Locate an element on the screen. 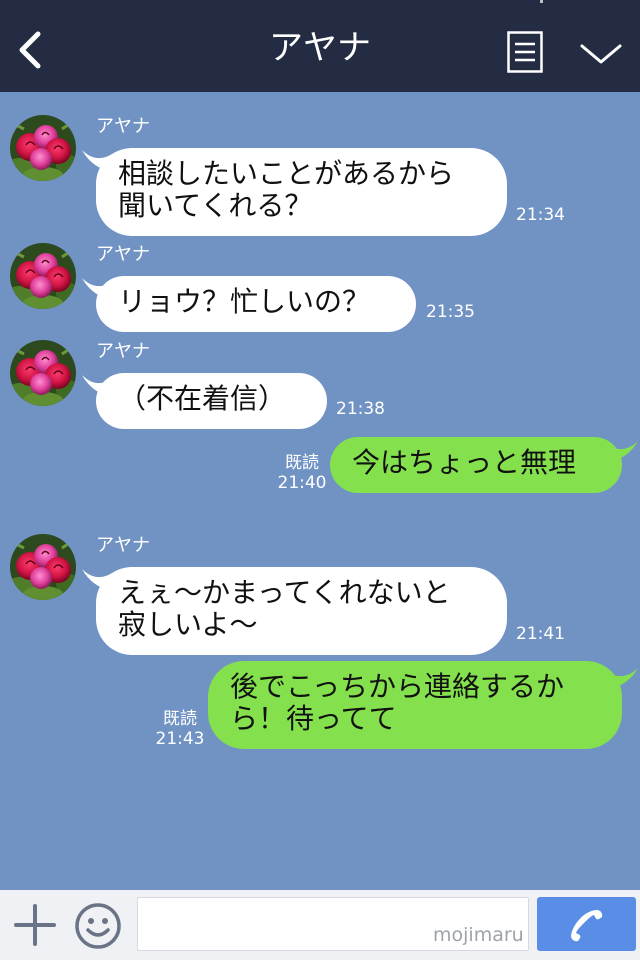 The width and height of the screenshot is (640, 960). message-line: リョウ？忙しいの？ is located at coordinates (244, 301).